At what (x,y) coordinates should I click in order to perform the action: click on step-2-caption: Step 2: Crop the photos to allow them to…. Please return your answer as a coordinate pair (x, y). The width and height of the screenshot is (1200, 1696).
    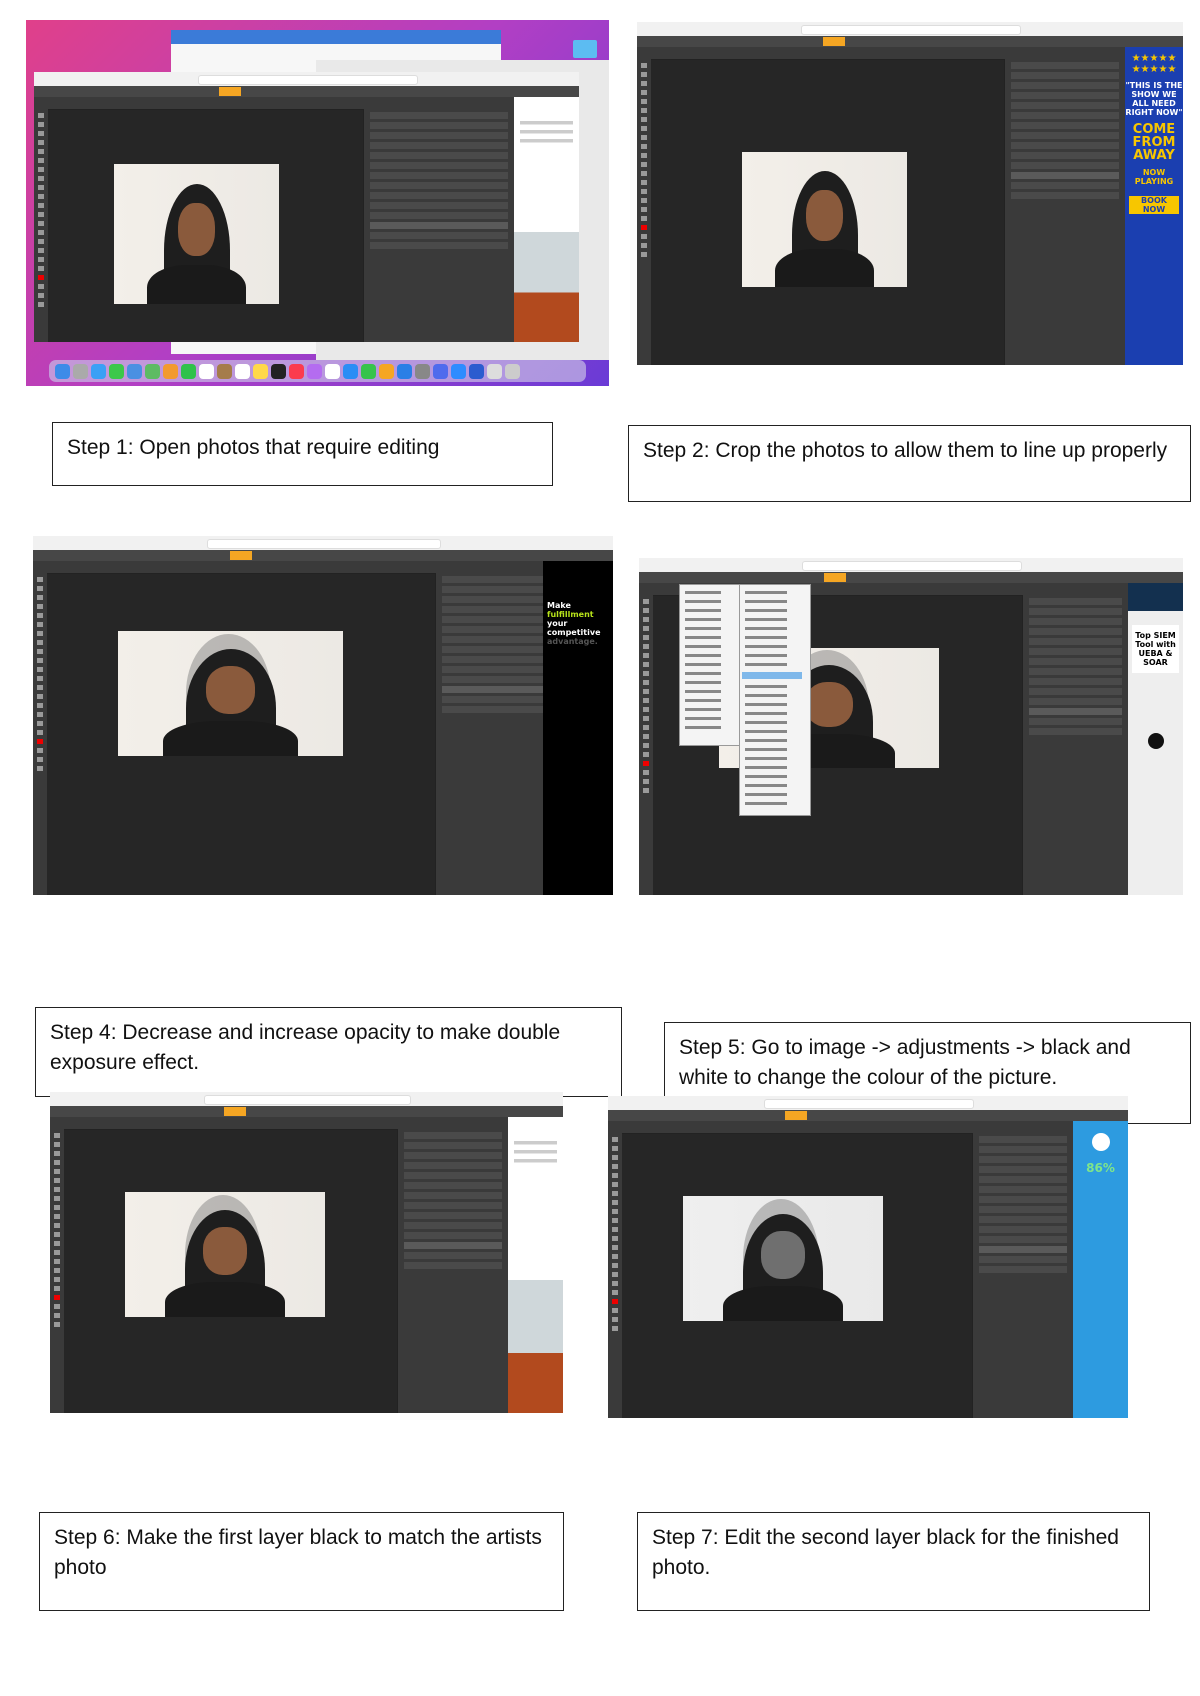
    Looking at the image, I should click on (909, 463).